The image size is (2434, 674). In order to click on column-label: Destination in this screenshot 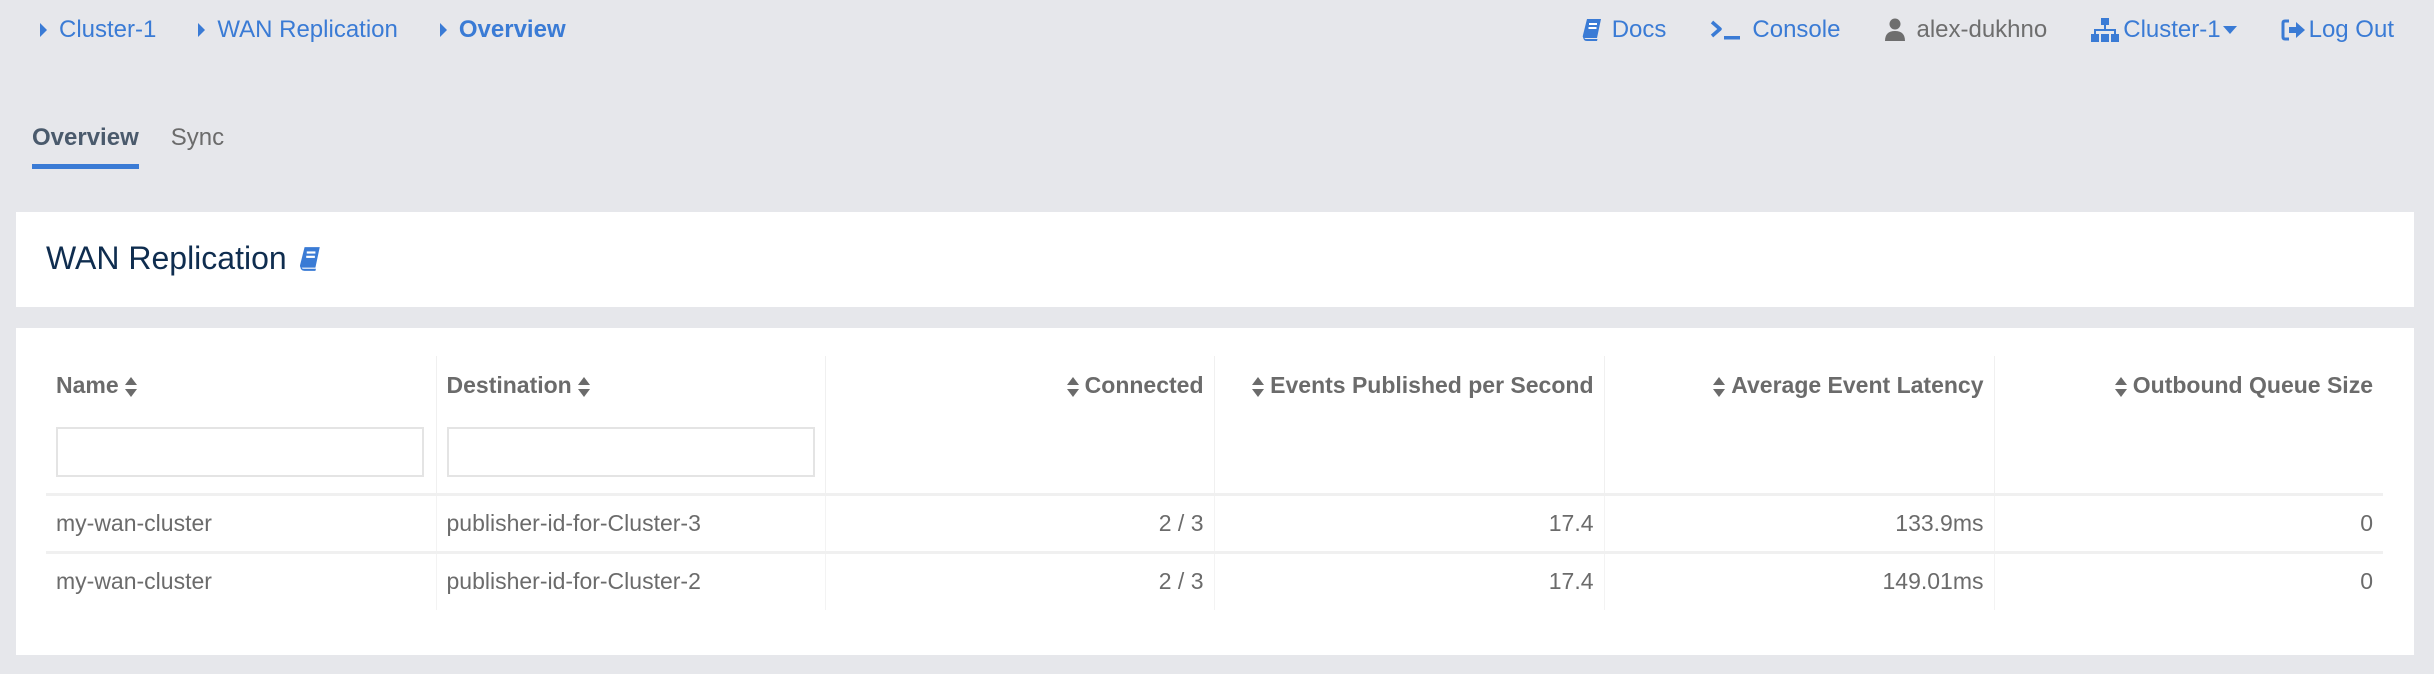, I will do `click(509, 385)`.